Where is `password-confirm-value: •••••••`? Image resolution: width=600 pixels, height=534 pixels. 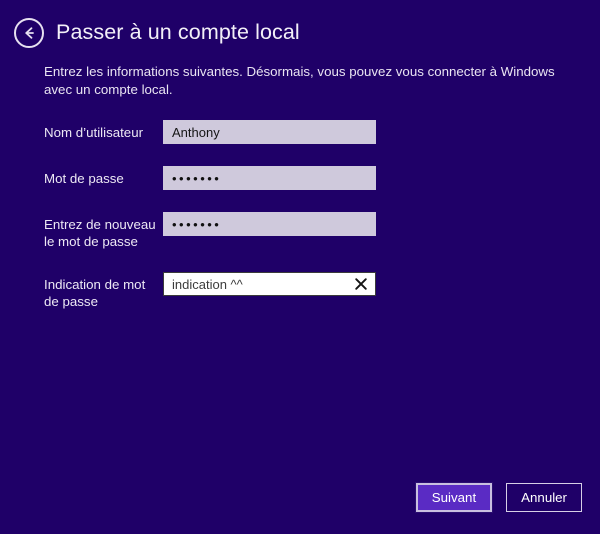
password-confirm-value: ••••••• is located at coordinates (197, 224).